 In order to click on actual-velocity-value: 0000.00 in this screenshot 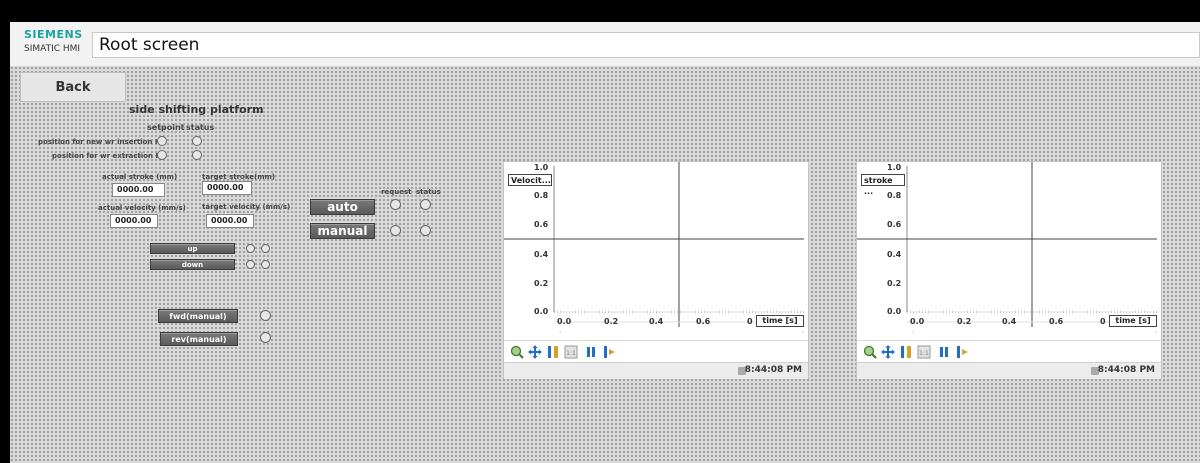, I will do `click(134, 221)`.